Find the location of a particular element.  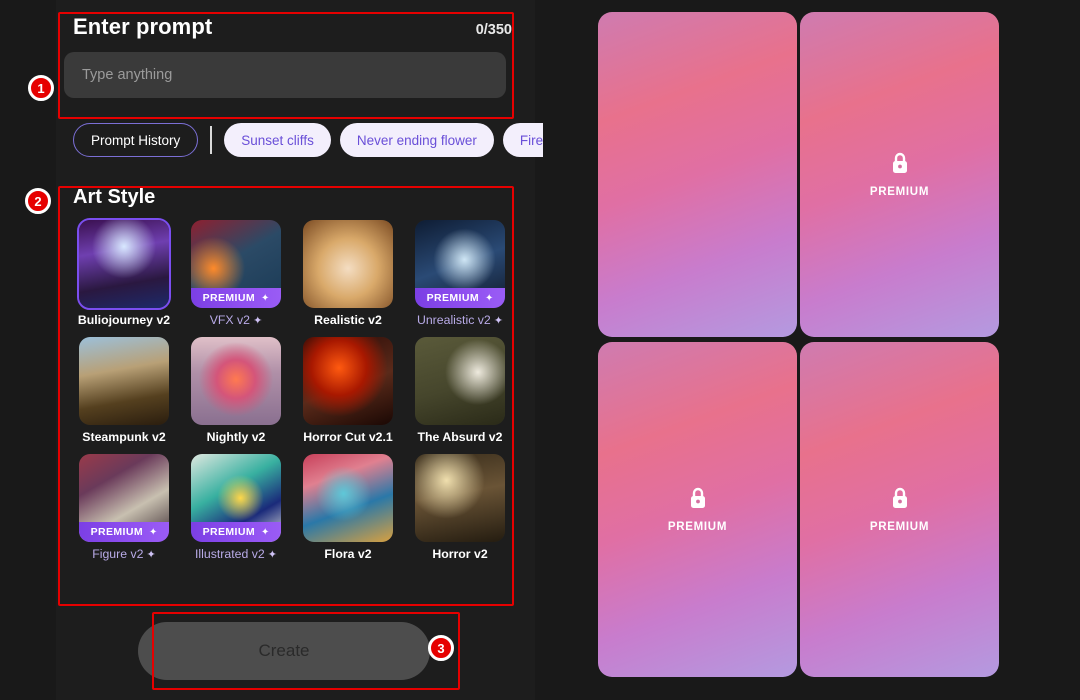

gallery-card-3: PREMIUM is located at coordinates (697, 509).